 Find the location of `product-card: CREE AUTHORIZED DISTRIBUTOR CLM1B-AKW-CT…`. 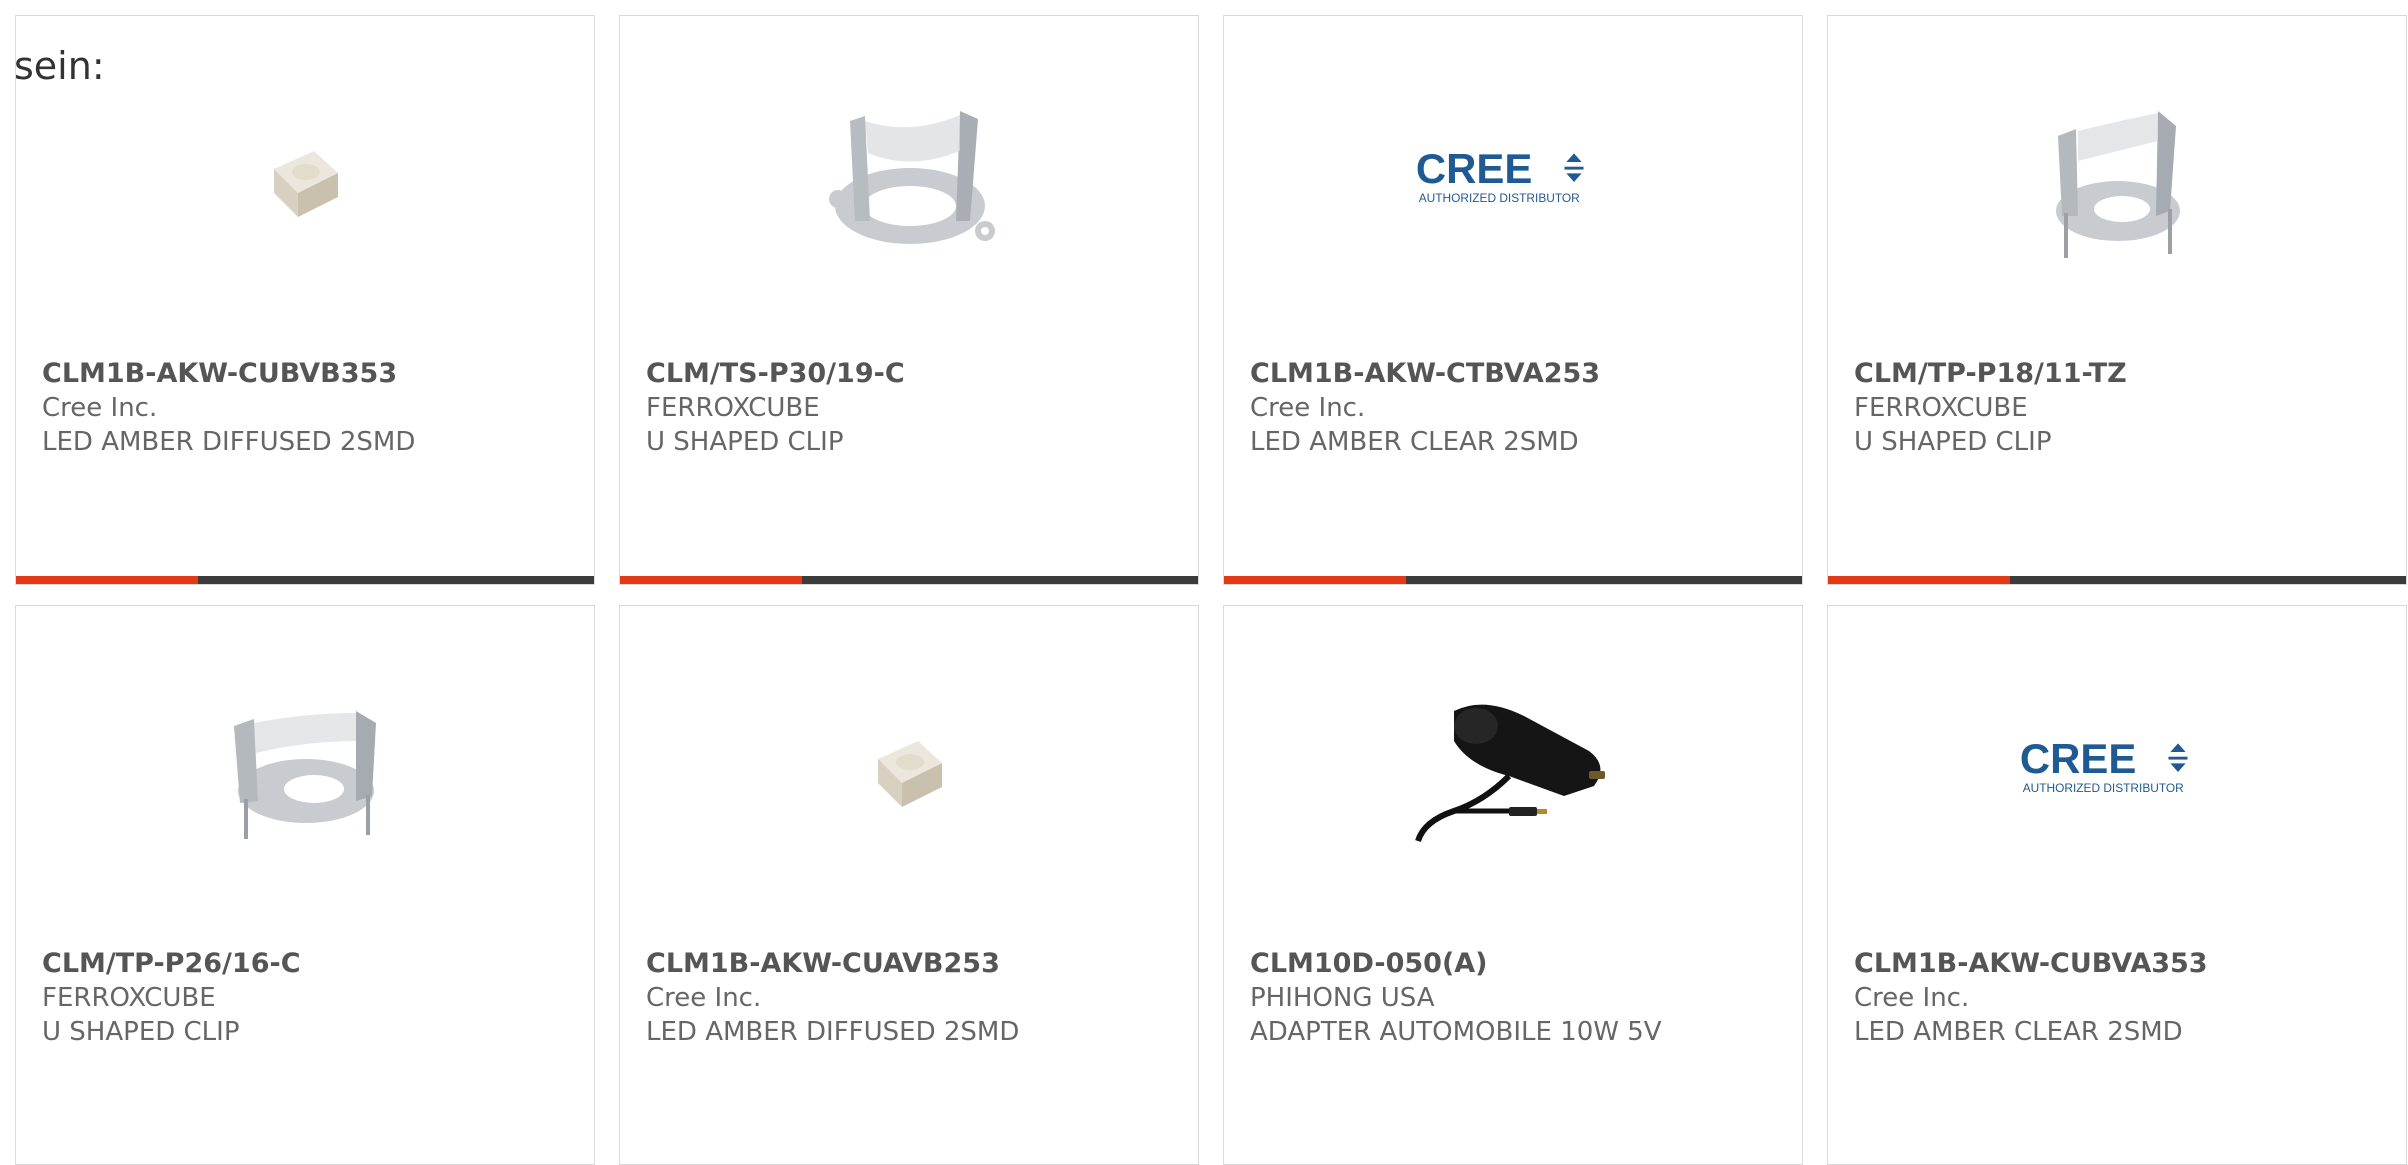

product-card: CREE AUTHORIZED DISTRIBUTOR CLM1B-AKW-CT… is located at coordinates (1513, 300).